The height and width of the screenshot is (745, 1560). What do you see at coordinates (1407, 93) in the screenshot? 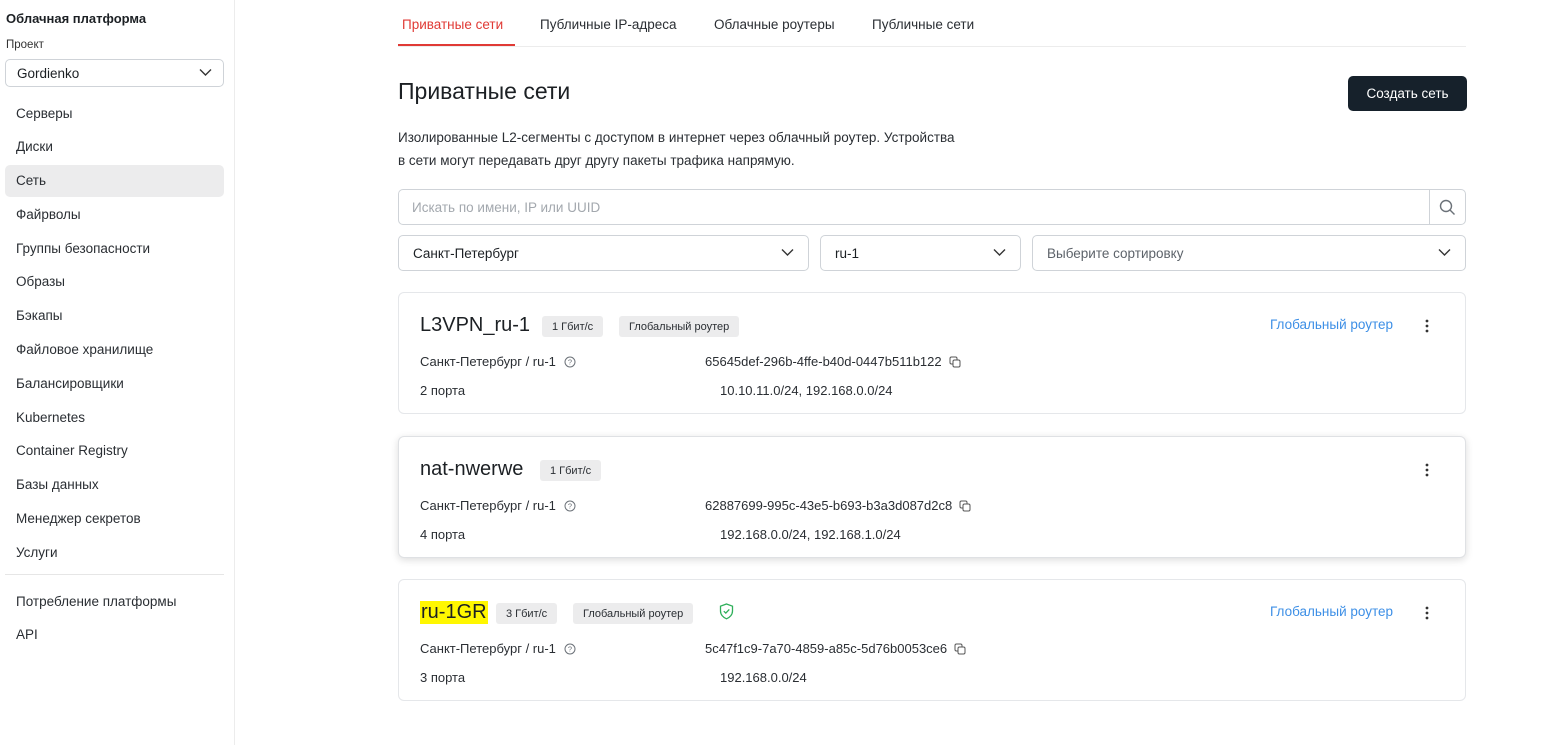
I see `create-network-button: Создать сеть` at bounding box center [1407, 93].